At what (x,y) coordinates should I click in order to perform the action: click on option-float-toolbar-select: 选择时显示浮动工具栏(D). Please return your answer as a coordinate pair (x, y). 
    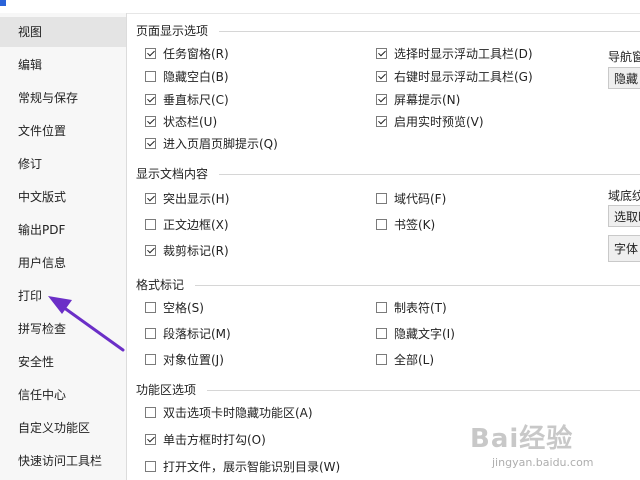
    Looking at the image, I should click on (454, 54).